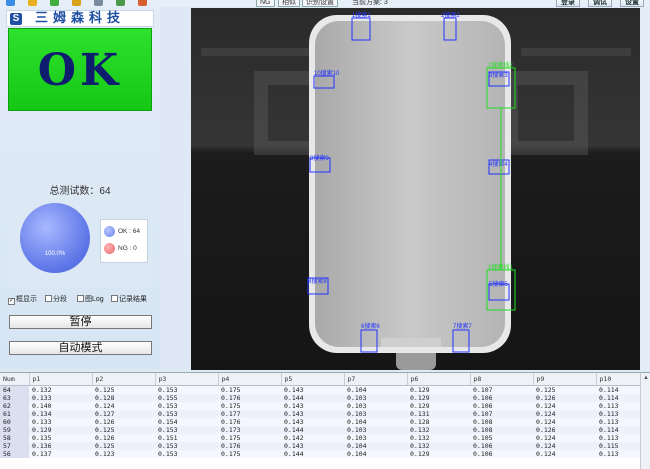 The image size is (650, 469). Describe the element at coordinates (317, 281) in the screenshot. I see `svg-text: 8搜索8` at that location.